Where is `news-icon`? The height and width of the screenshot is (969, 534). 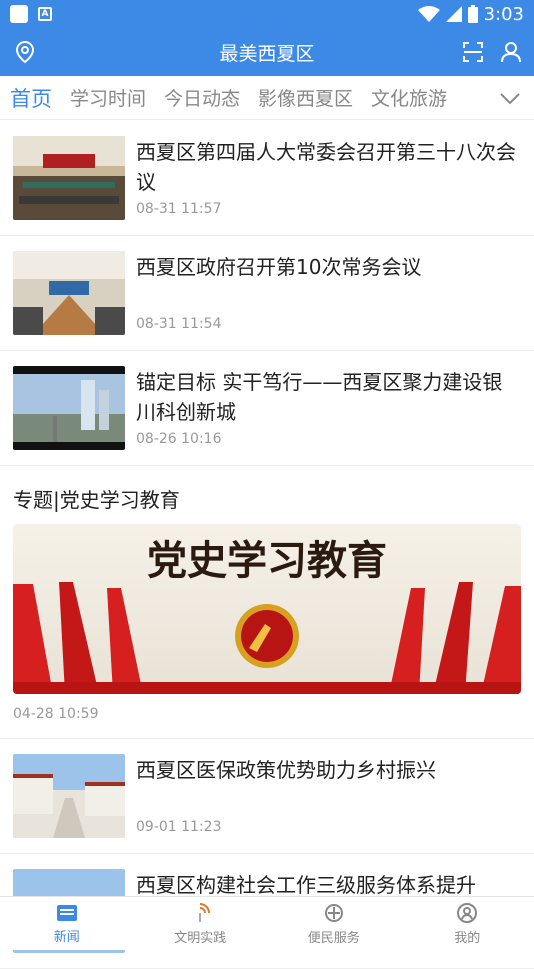
news-icon is located at coordinates (67, 913).